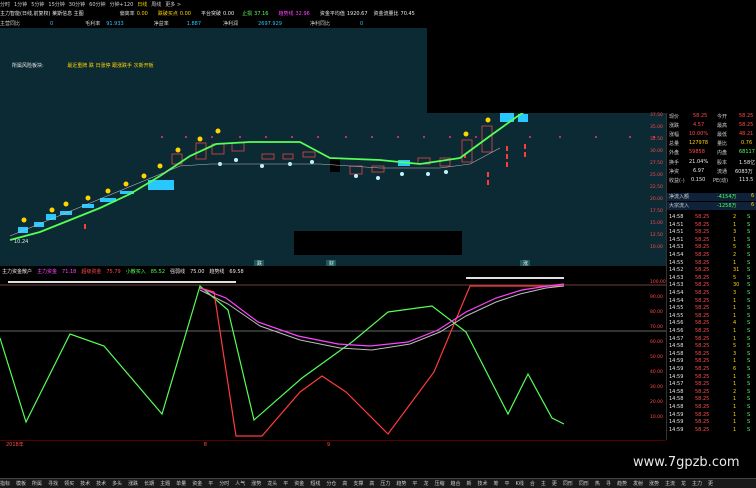  Describe the element at coordinates (727, 206) in the screenshot. I see `inflow-value: -1258万` at that location.